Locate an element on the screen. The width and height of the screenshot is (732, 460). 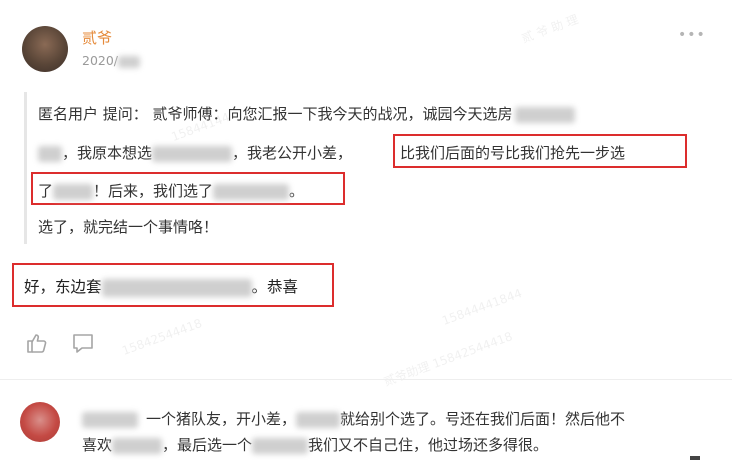
comment-icon is located at coordinates (83, 343).